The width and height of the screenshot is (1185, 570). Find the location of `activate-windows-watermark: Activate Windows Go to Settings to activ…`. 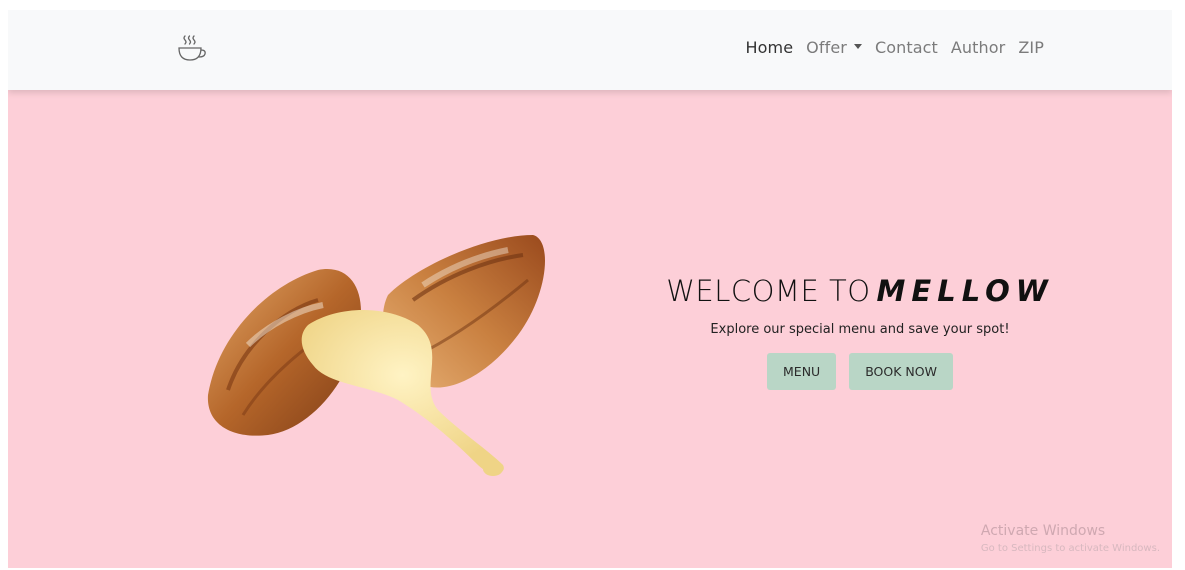

activate-windows-watermark: Activate Windows Go to Settings to activ… is located at coordinates (1070, 538).